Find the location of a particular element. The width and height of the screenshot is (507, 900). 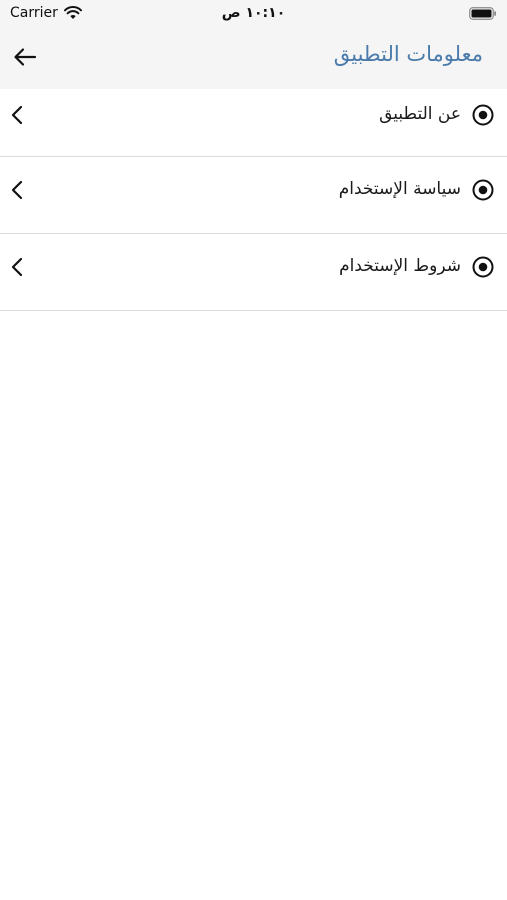

back-button is located at coordinates (25, 57).